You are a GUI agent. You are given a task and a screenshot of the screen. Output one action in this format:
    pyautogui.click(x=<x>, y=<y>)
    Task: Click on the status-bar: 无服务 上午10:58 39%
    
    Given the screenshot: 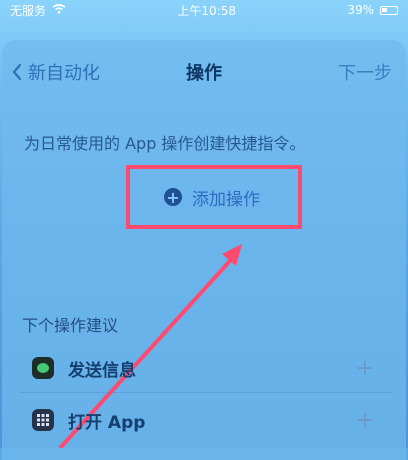 What is the action you would take?
    pyautogui.click(x=204, y=10)
    